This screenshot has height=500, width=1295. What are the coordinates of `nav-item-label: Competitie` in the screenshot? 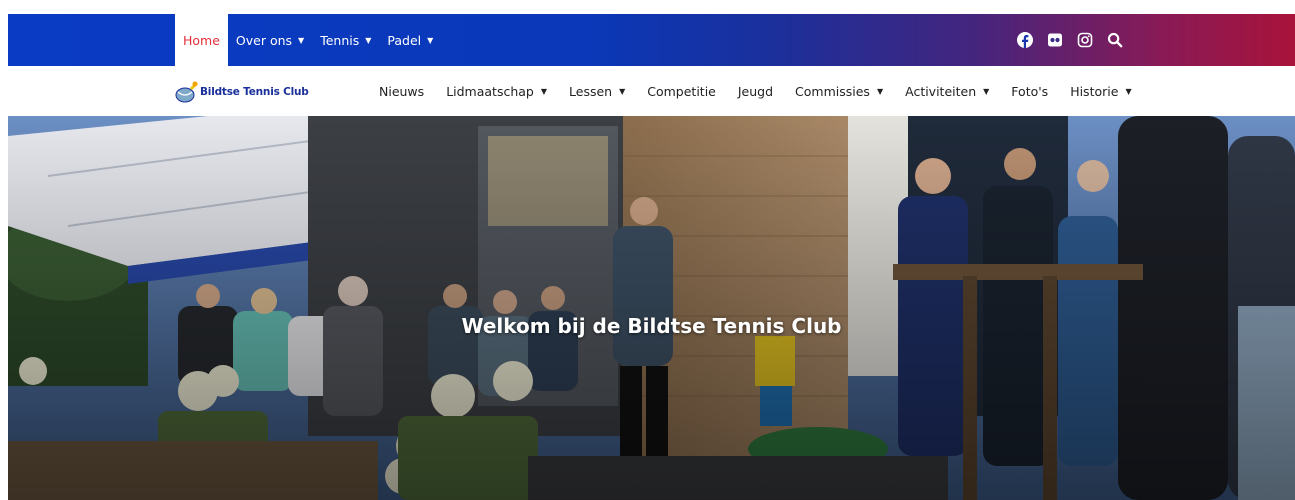 It's located at (681, 91).